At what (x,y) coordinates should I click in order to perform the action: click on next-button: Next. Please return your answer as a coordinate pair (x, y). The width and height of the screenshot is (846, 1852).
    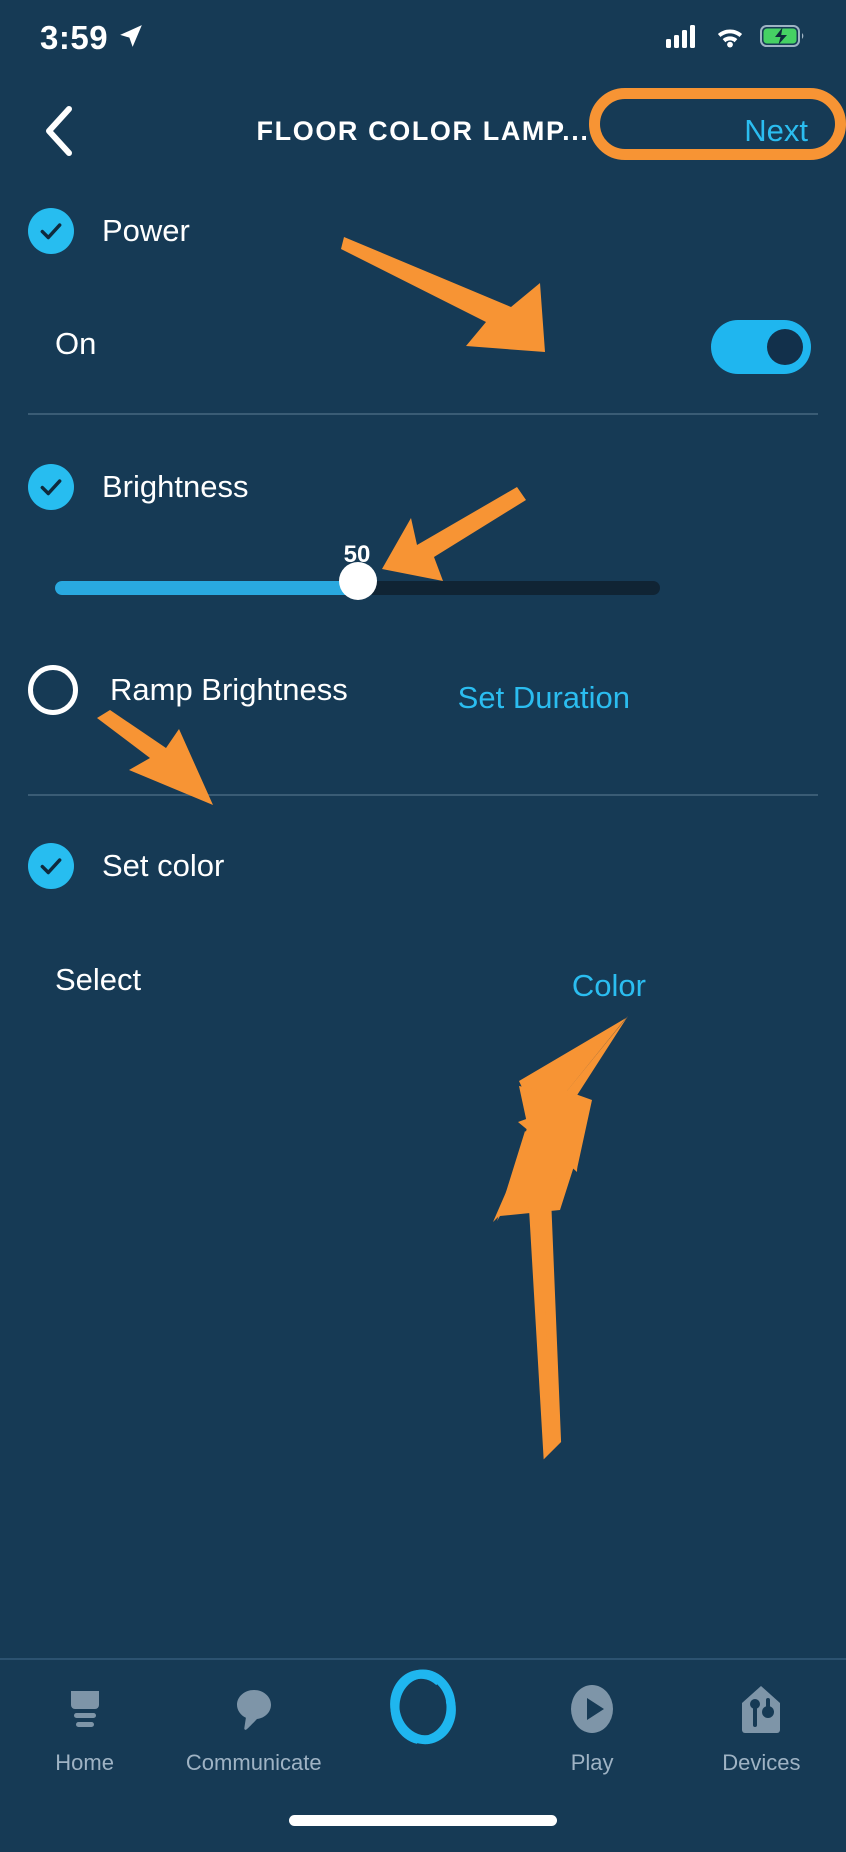
    Looking at the image, I should click on (776, 131).